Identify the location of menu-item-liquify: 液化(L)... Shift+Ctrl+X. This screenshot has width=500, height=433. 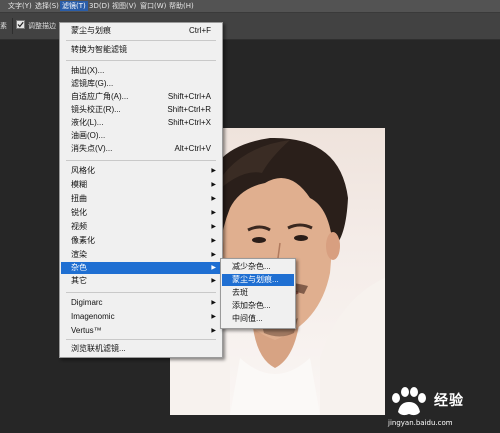
(141, 123).